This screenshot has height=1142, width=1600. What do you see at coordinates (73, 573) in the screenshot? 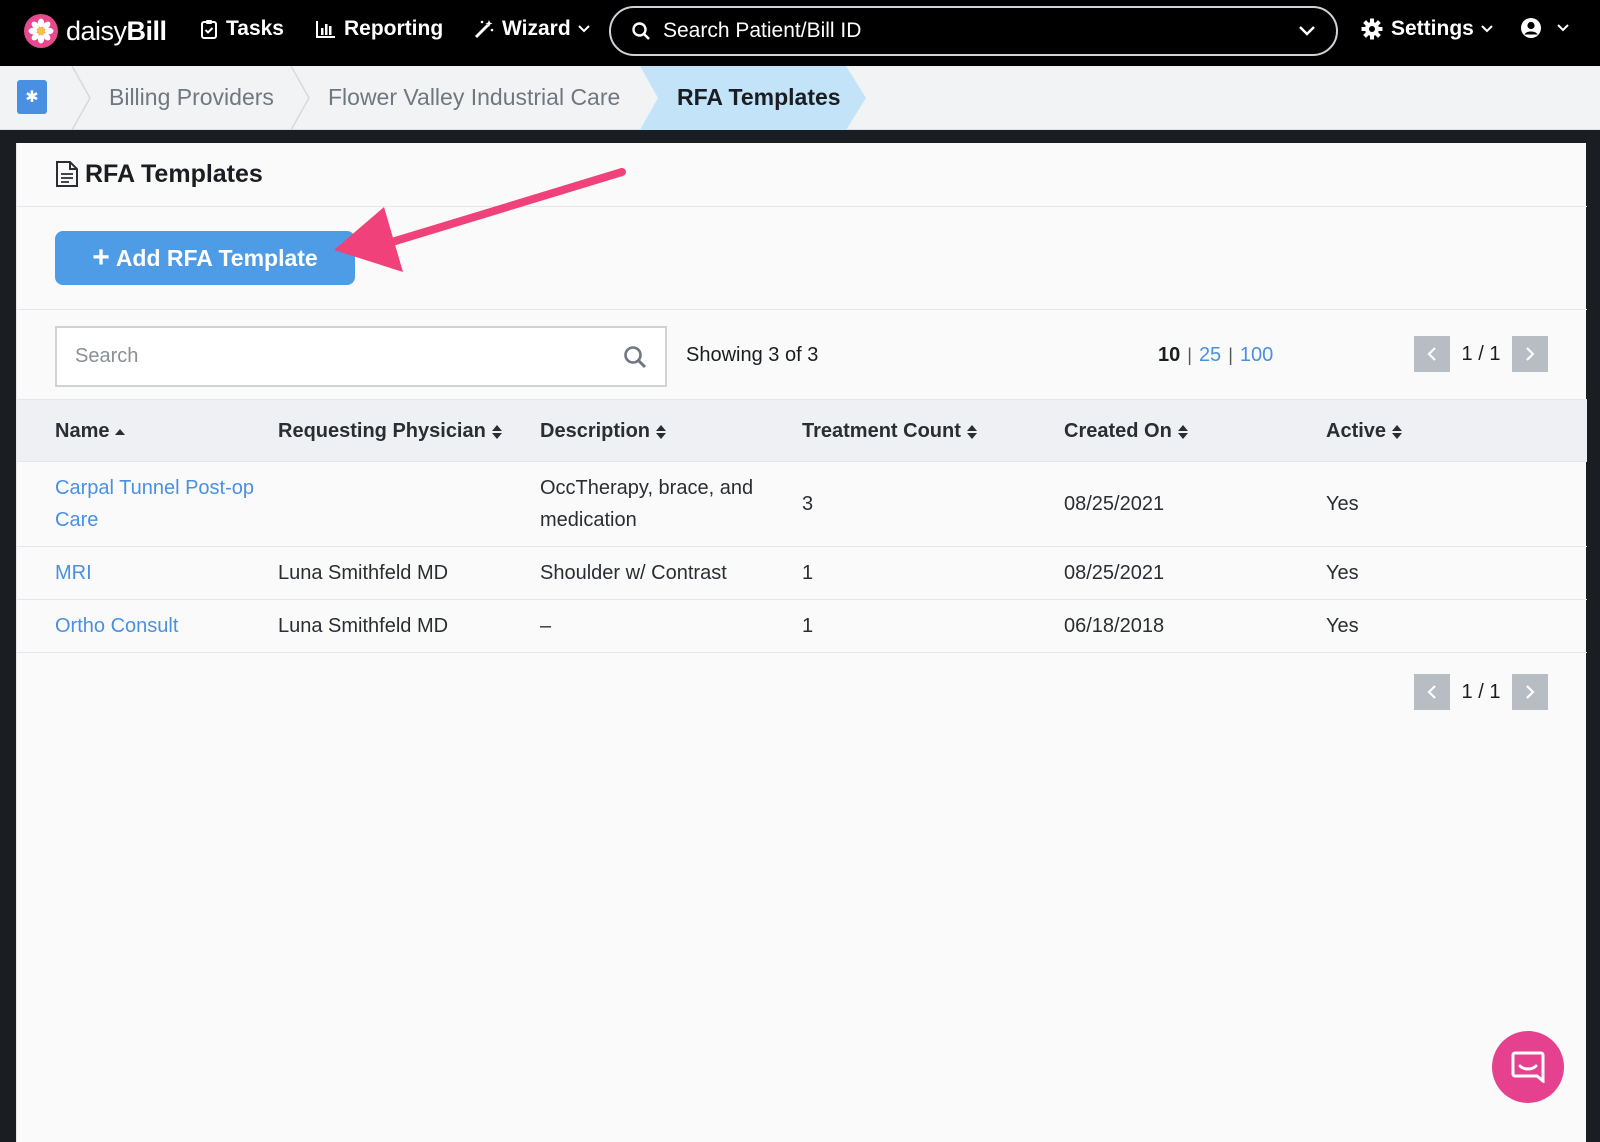
I see `template-name-link: MRI` at bounding box center [73, 573].